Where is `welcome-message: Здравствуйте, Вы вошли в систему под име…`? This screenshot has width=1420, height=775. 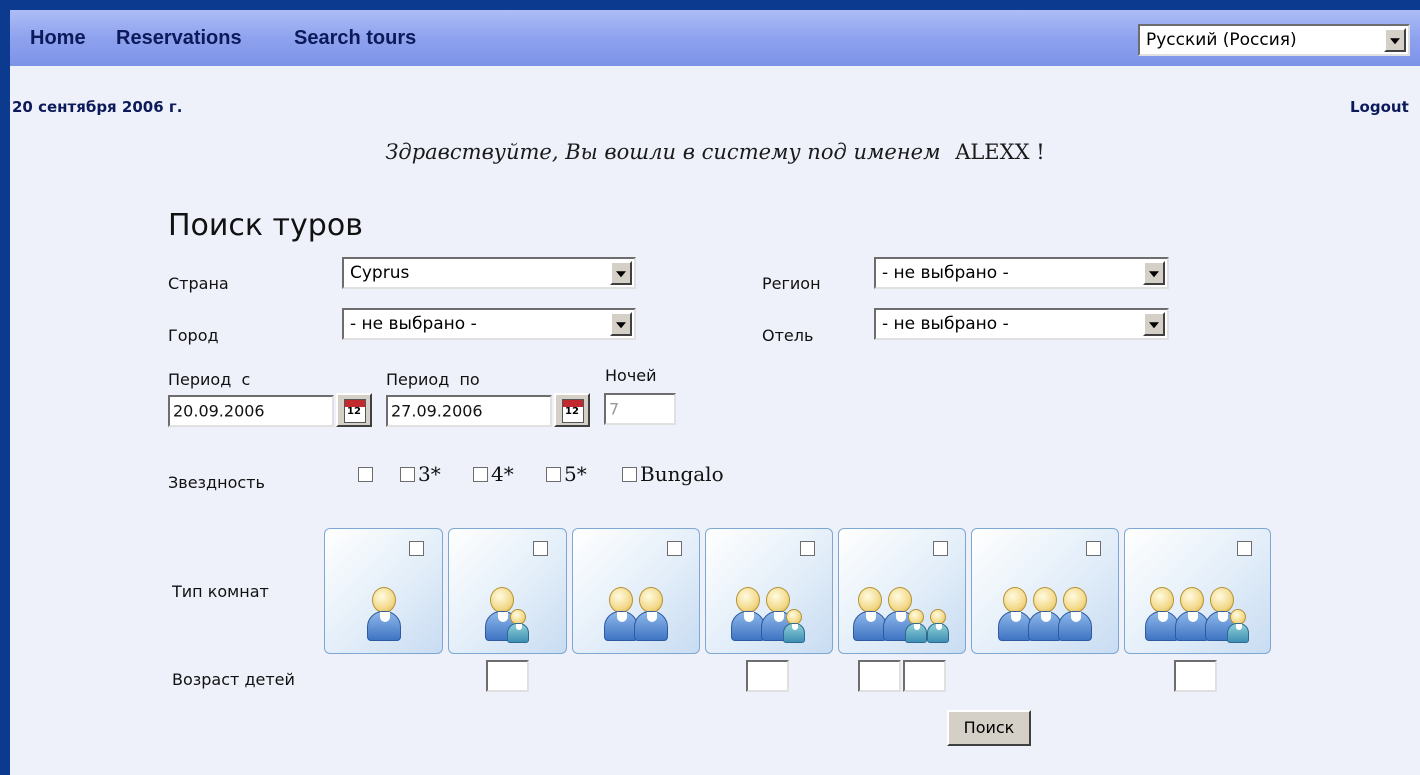 welcome-message: Здравствуйте, Вы вошли в систему под име… is located at coordinates (715, 152).